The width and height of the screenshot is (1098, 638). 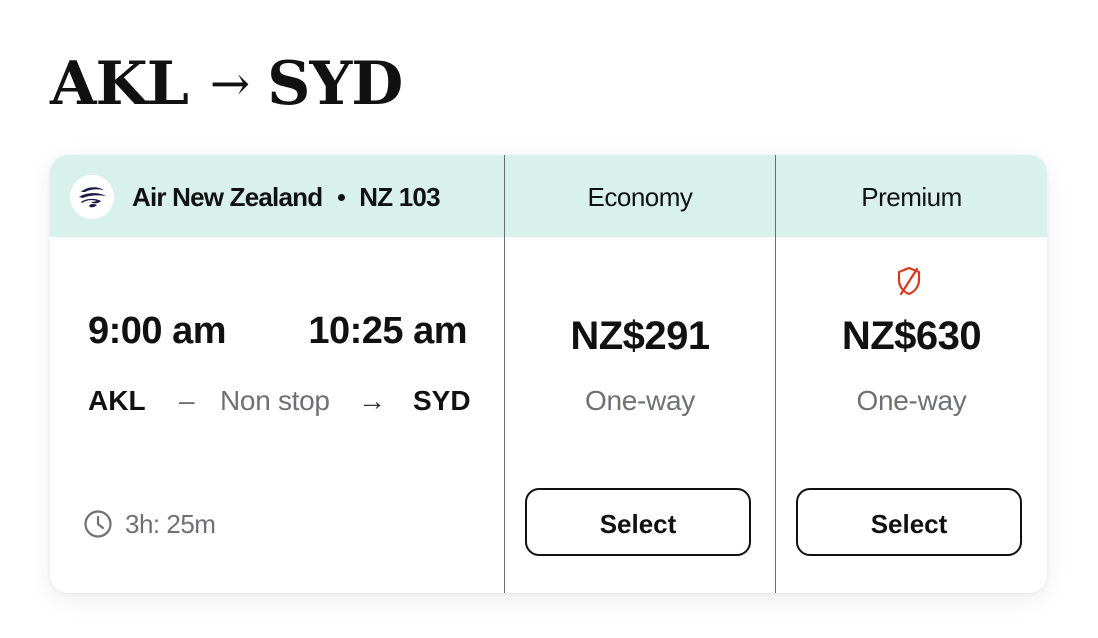 I want to click on clock-icon, so click(x=98, y=524).